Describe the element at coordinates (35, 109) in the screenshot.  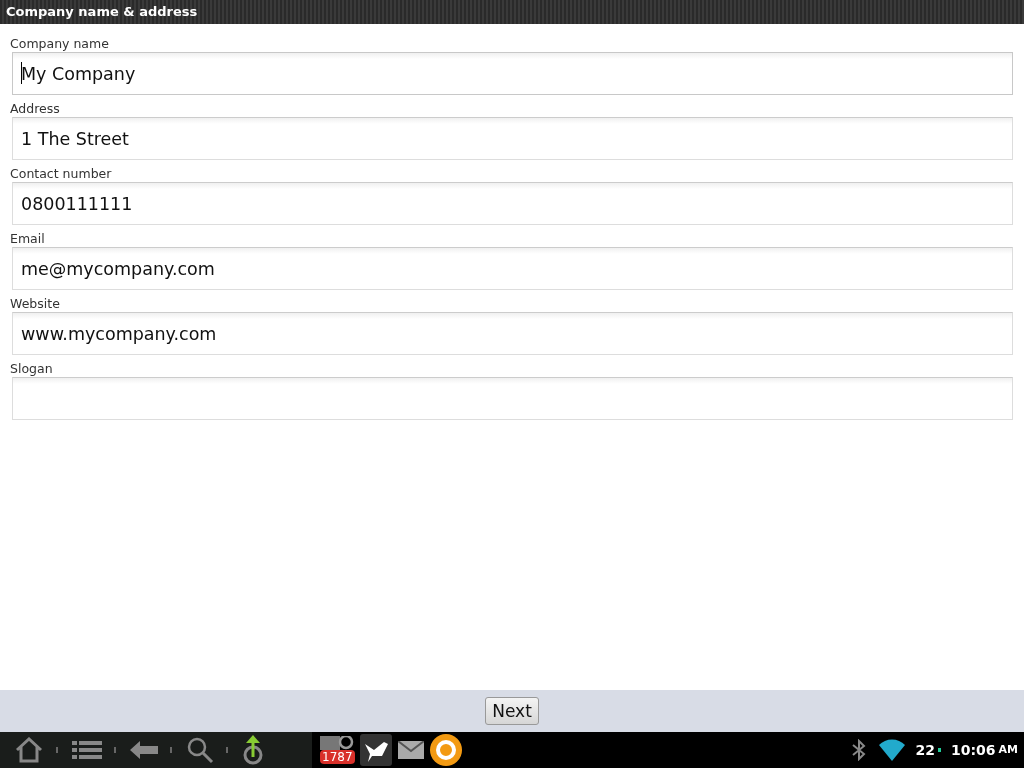
I see `field-label: Address` at that location.